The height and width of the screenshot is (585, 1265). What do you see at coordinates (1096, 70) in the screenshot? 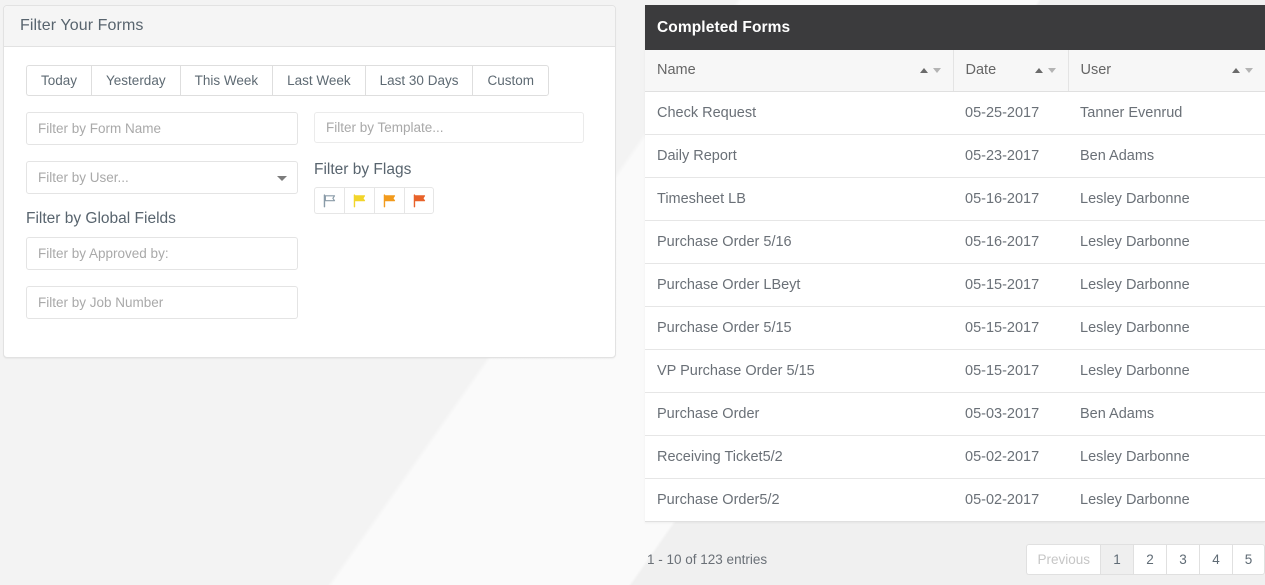
I see `table-header-label: User` at bounding box center [1096, 70].